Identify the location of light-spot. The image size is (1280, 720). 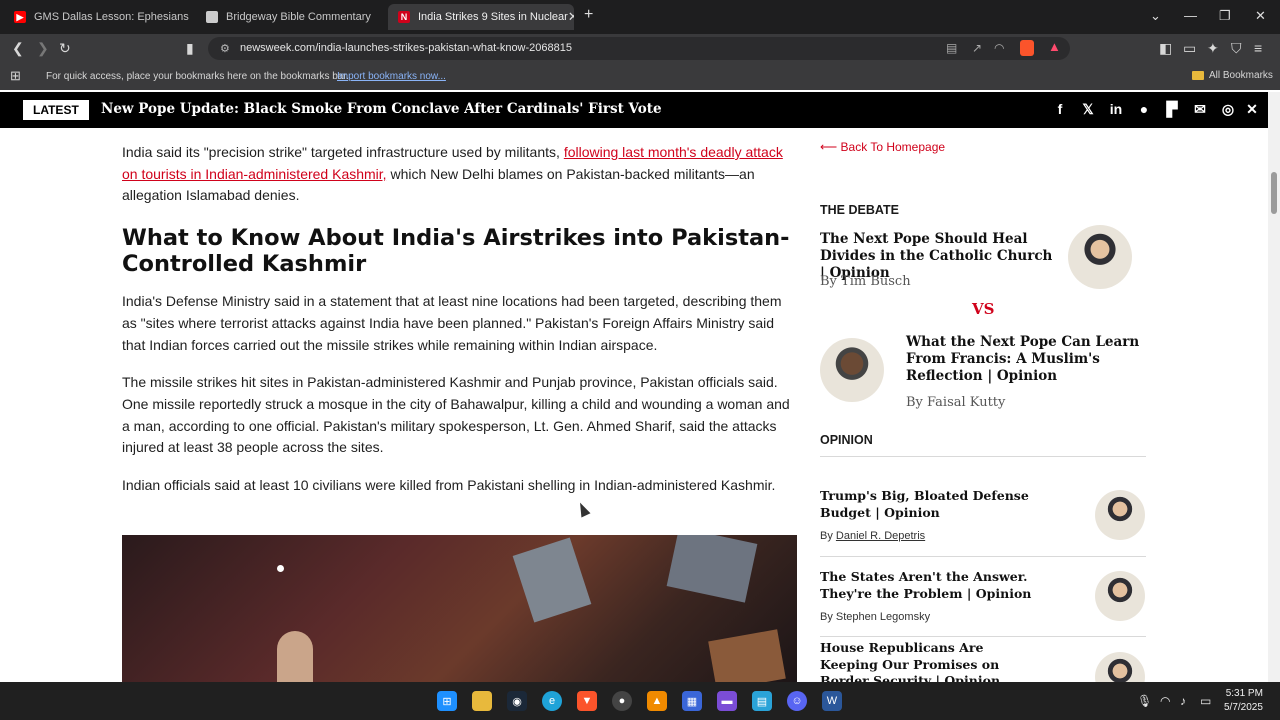
(280, 568).